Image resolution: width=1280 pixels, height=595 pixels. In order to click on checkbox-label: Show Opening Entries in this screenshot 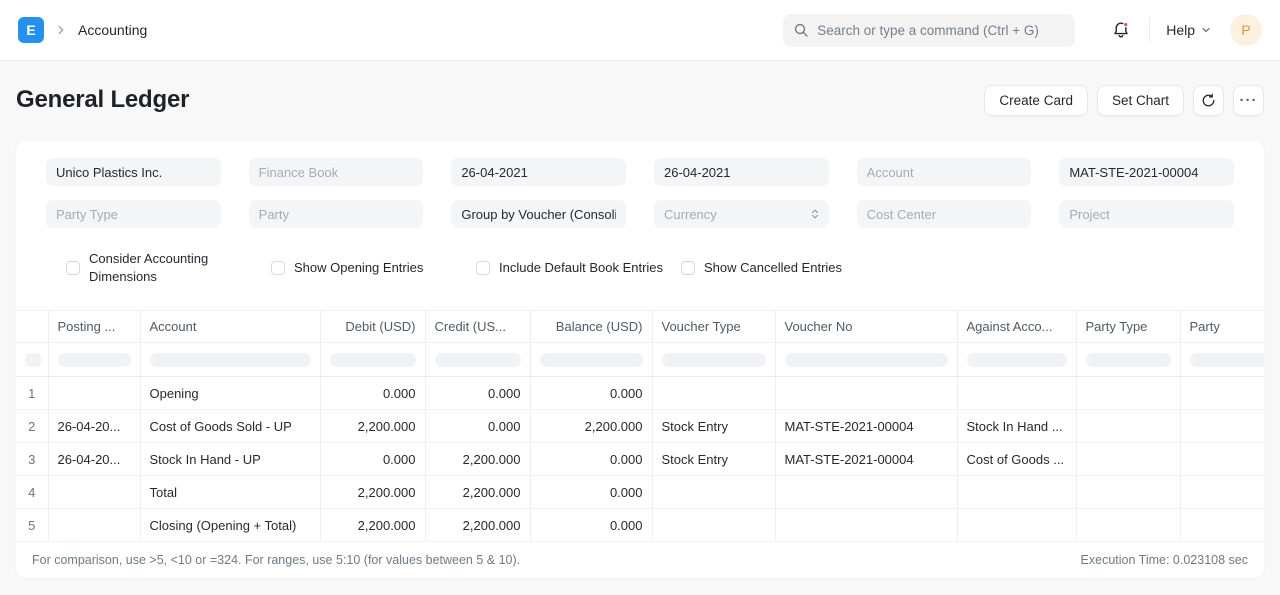, I will do `click(359, 267)`.